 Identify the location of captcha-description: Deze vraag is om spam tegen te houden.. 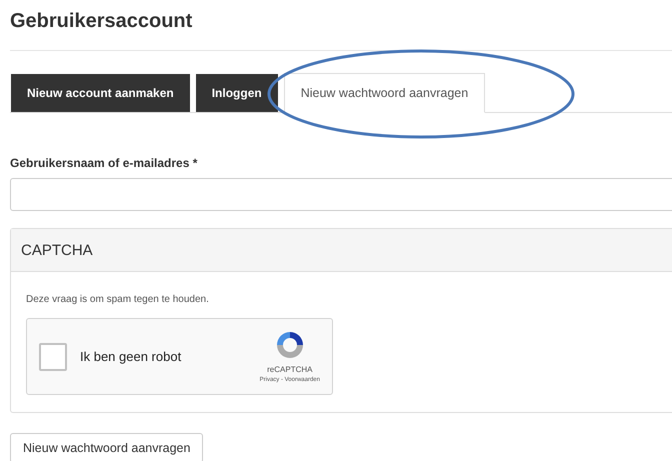
(117, 299).